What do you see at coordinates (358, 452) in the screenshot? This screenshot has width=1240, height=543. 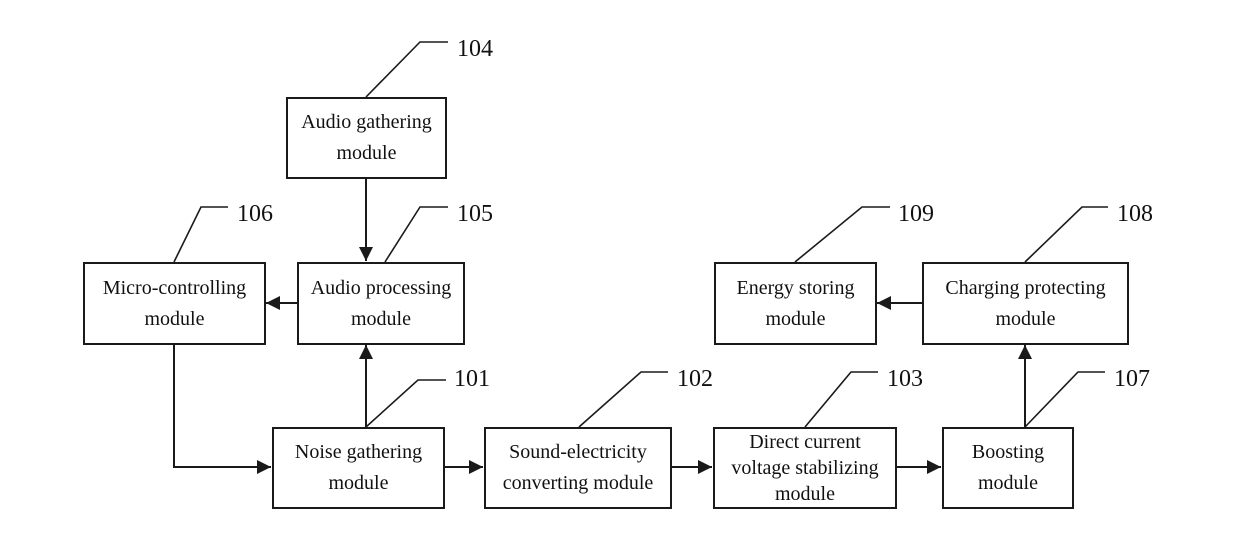 I see `module-label-line: Noise gathering` at bounding box center [358, 452].